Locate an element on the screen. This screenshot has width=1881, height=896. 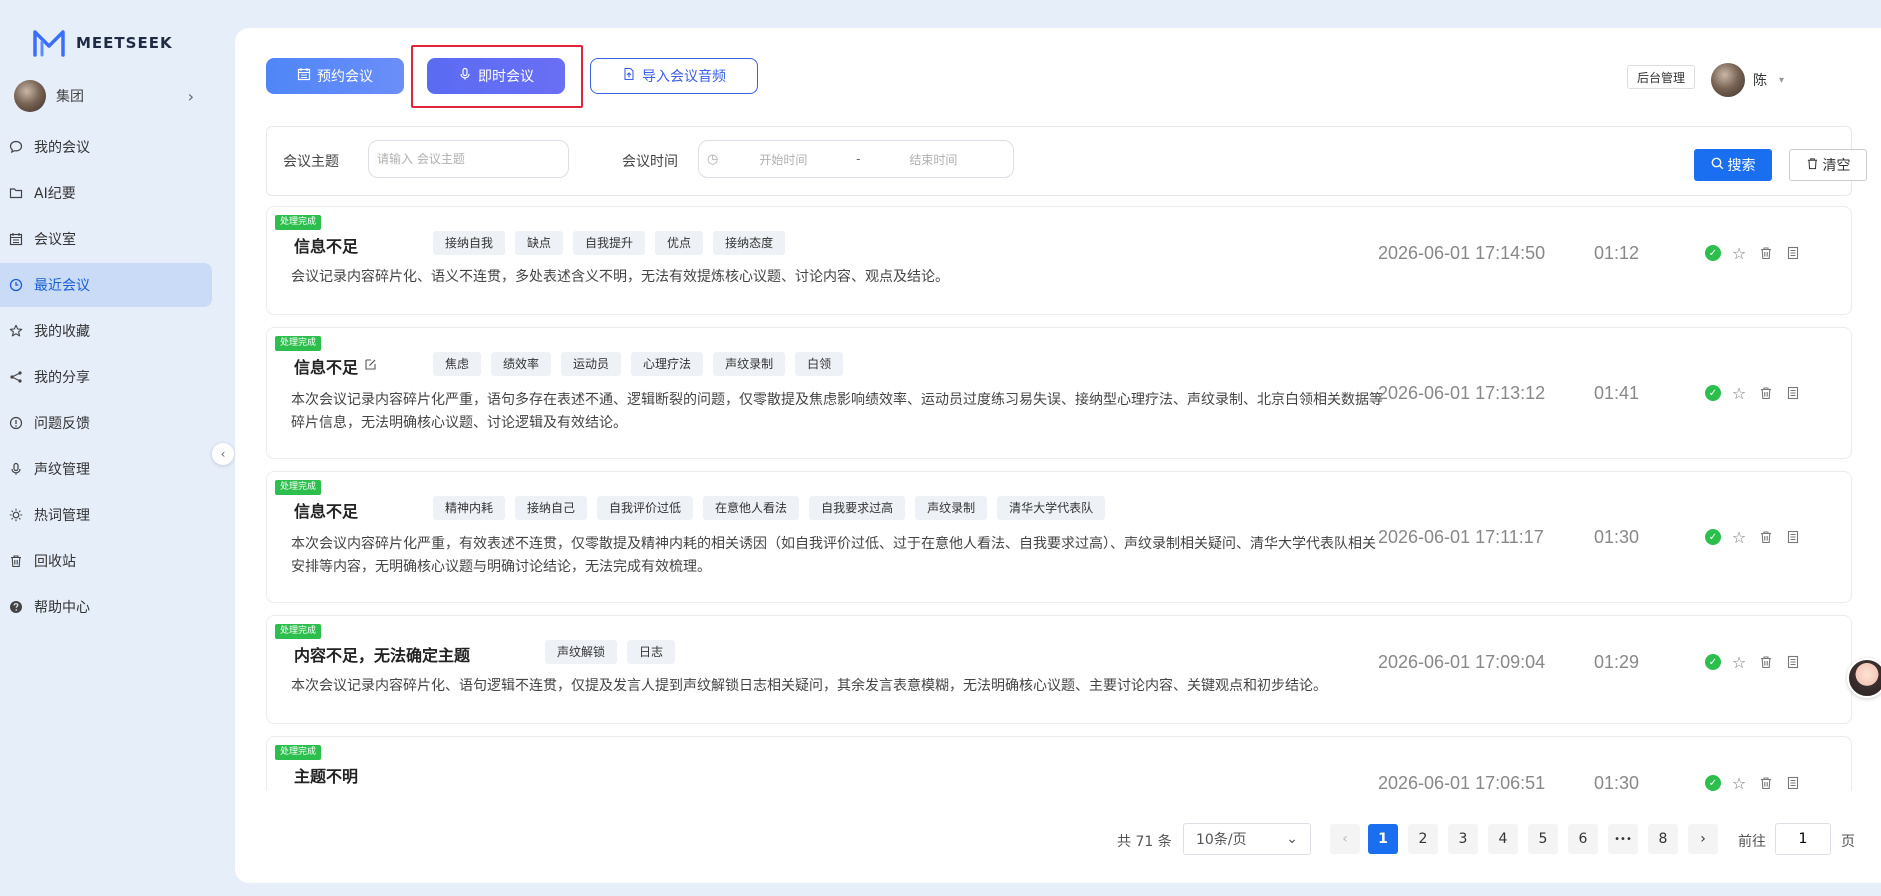
topic-input is located at coordinates (472, 159).